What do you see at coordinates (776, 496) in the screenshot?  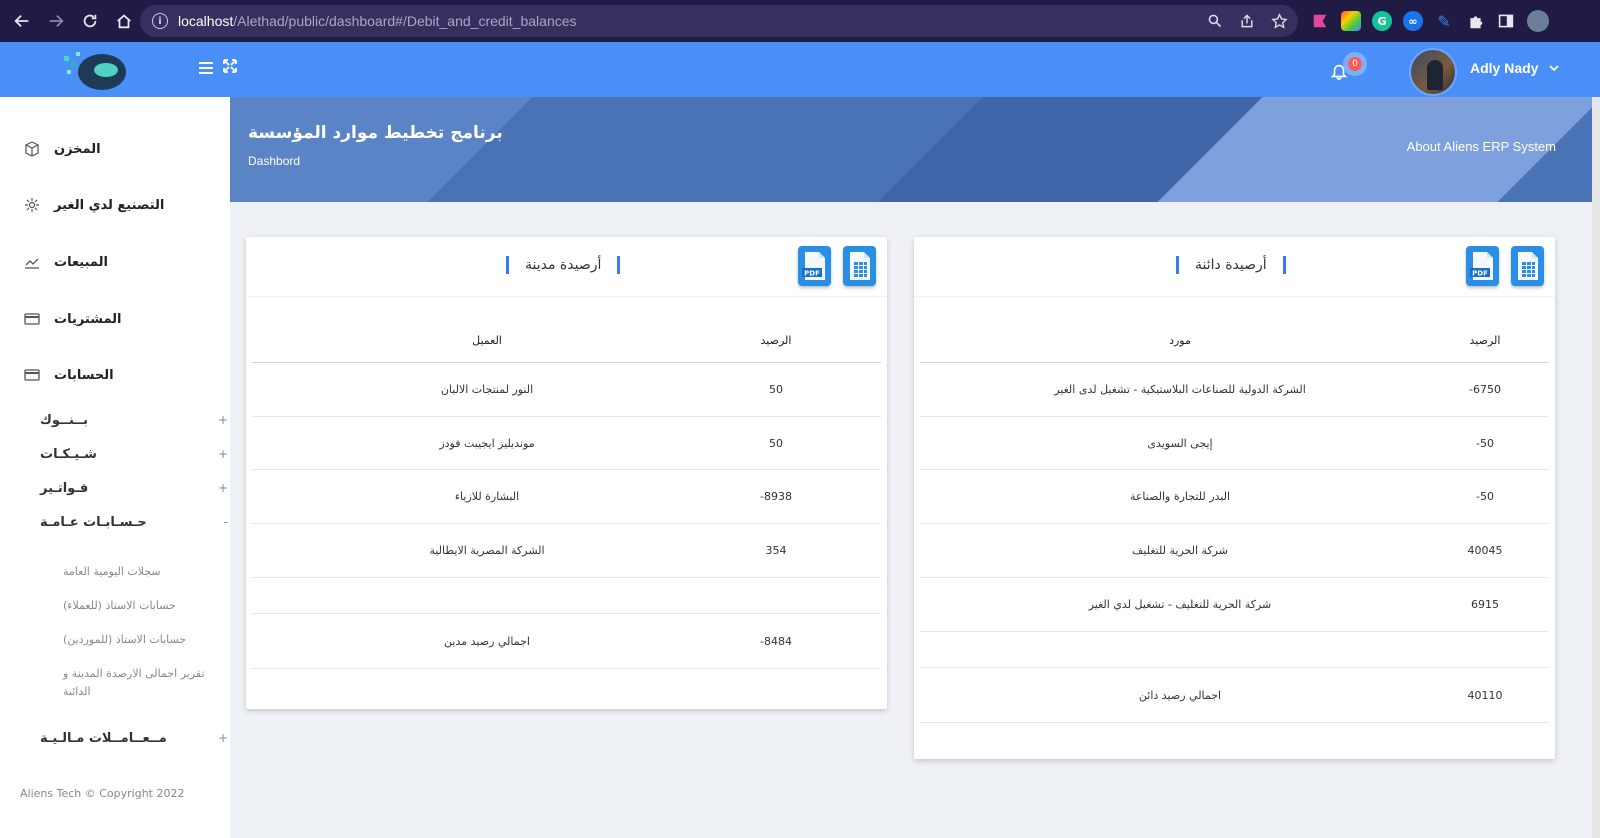 I see `cell-balance: -8938` at bounding box center [776, 496].